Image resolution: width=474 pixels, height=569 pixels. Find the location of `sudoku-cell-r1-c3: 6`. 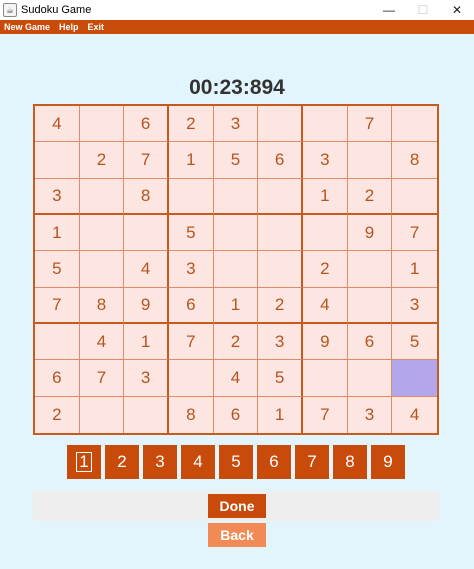

sudoku-cell-r1-c3: 6 is located at coordinates (146, 124).